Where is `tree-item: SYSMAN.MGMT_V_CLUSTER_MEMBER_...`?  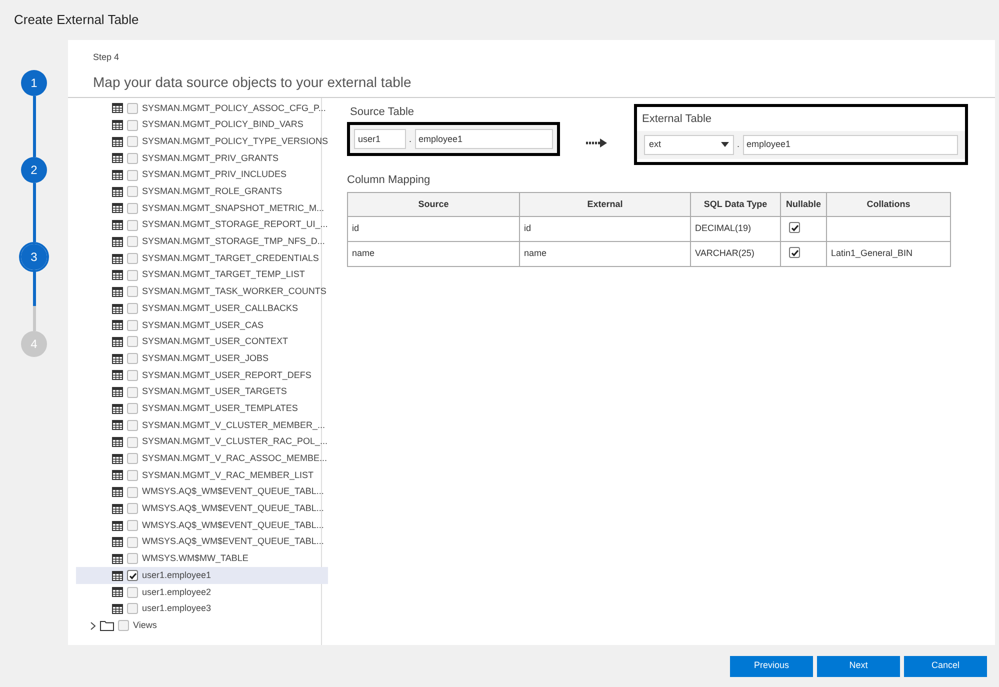 tree-item: SYSMAN.MGMT_V_CLUSTER_MEMBER_... is located at coordinates (202, 425).